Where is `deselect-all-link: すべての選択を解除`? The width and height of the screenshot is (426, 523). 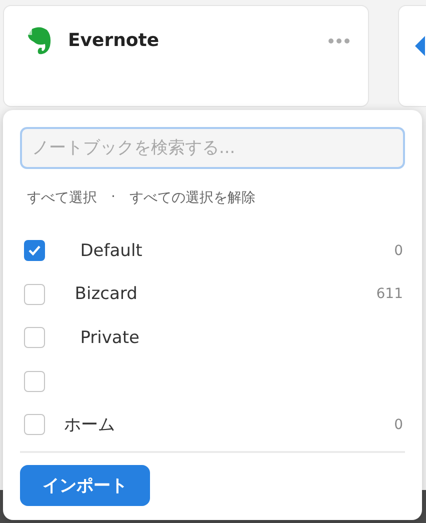
deselect-all-link: すべての選択を解除 is located at coordinates (192, 198).